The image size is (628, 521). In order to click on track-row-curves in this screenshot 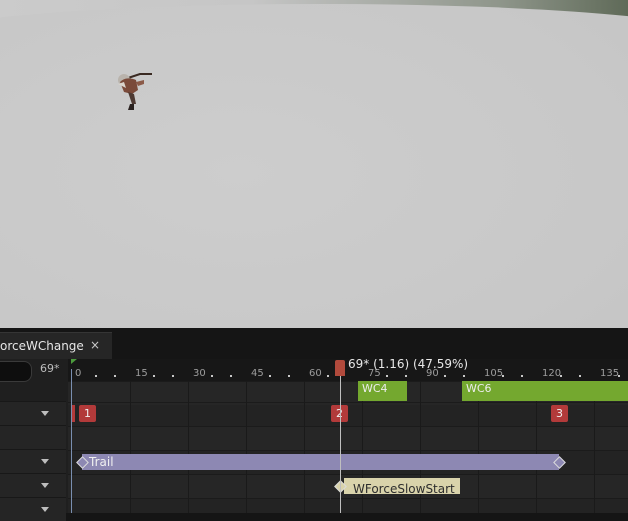, I will do `click(33, 509)`.